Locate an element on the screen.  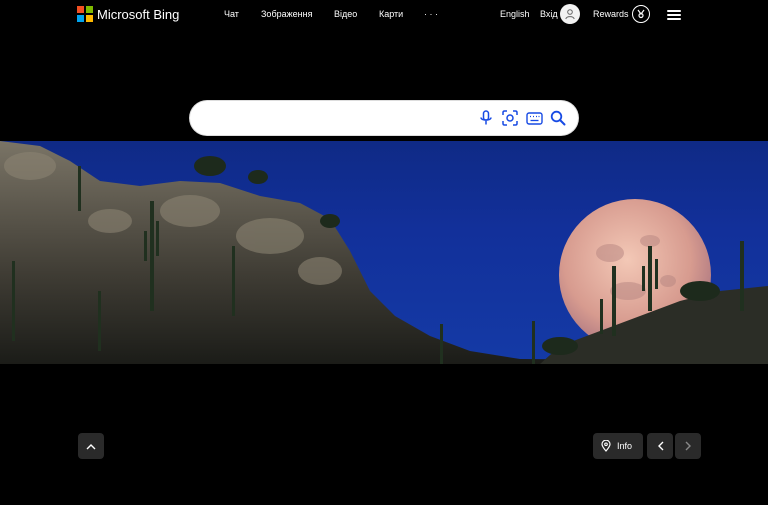
microphone-icon is located at coordinates (486, 118).